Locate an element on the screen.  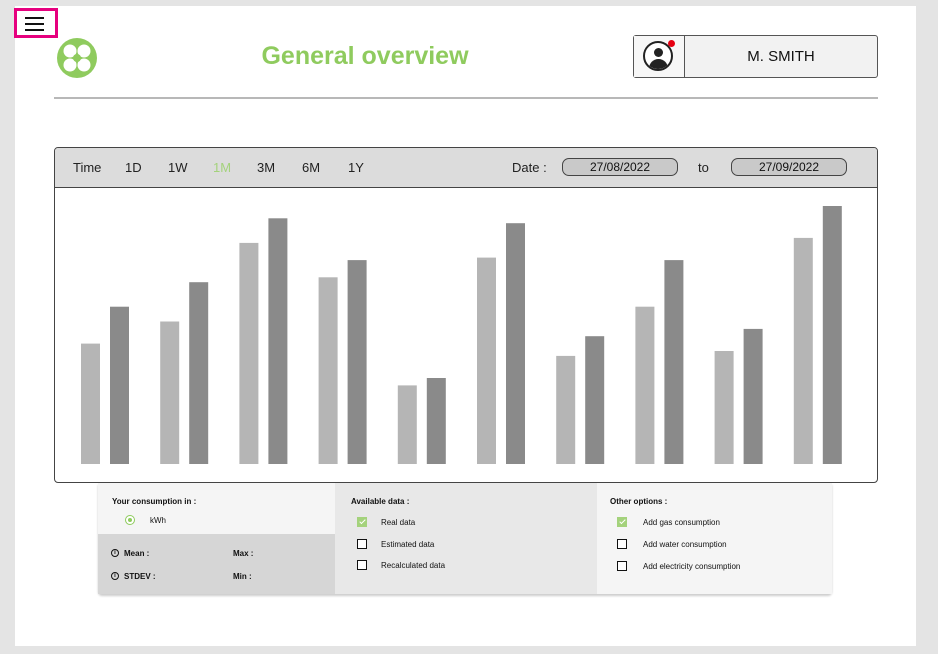
range-6m-button: 6M is located at coordinates (311, 167).